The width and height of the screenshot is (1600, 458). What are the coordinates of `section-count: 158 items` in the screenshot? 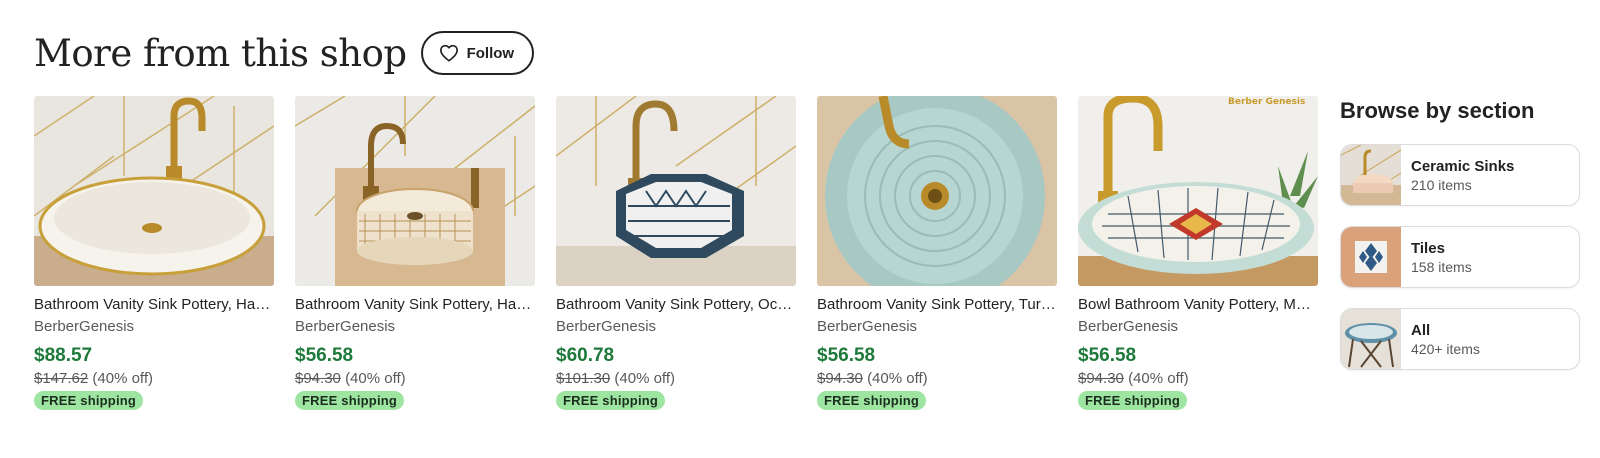 It's located at (1441, 266).